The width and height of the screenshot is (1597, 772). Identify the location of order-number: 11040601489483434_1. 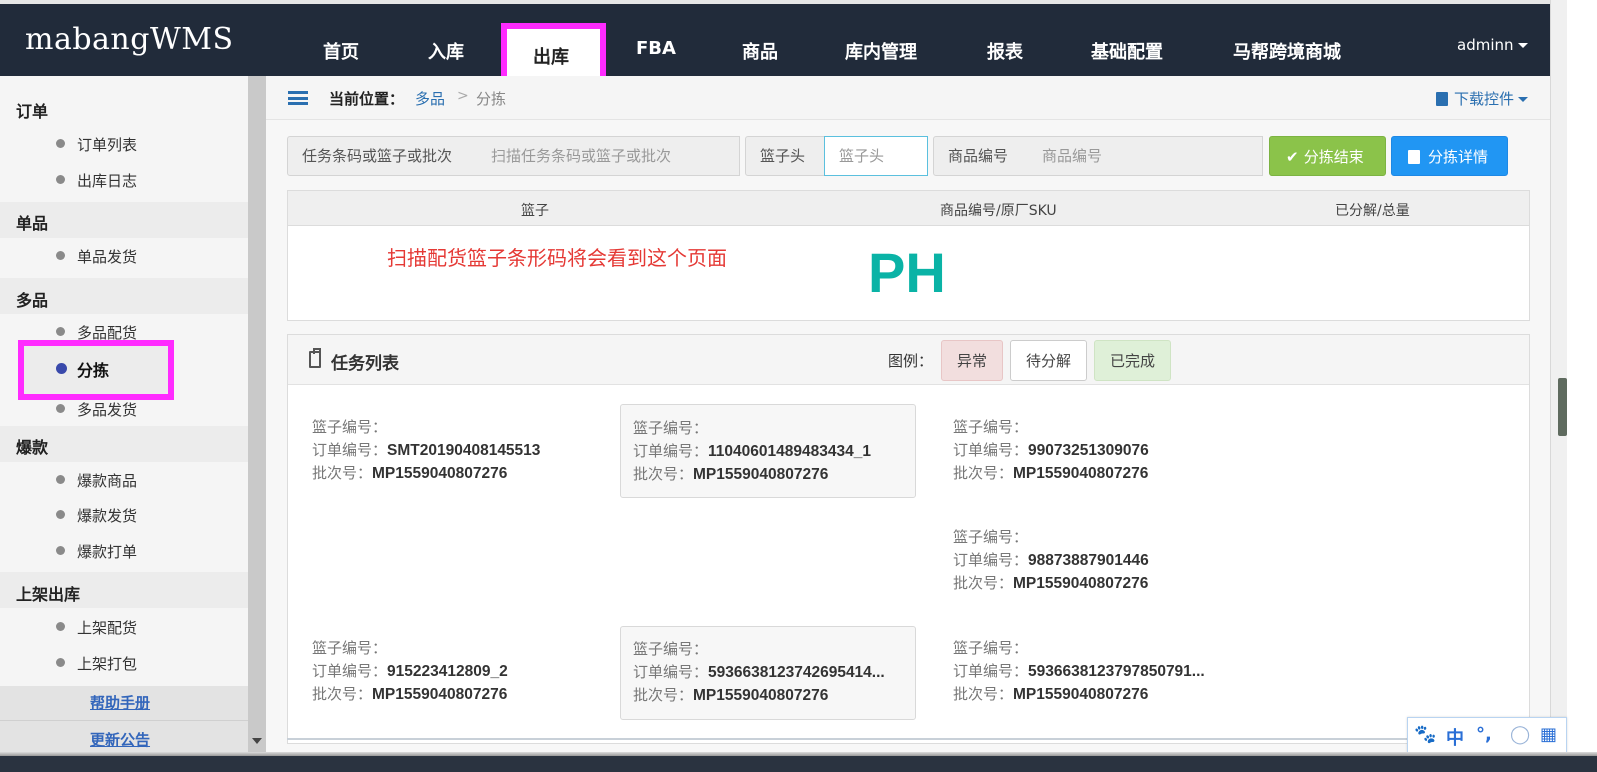
(789, 451).